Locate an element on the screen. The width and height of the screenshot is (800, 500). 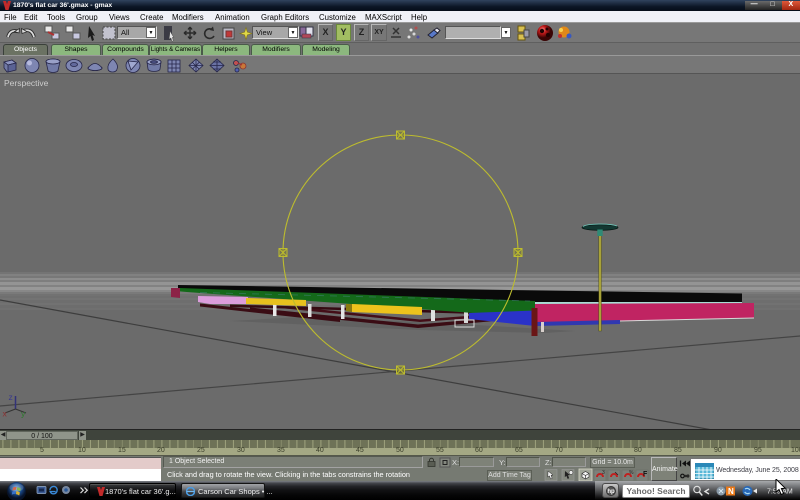
svg-text: z is located at coordinates (11, 397).